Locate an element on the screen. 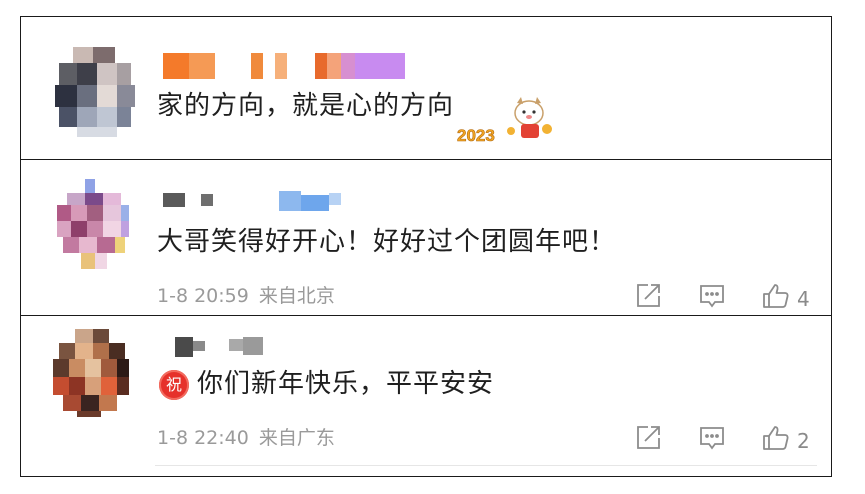 This screenshot has width=865, height=494. comment-timestamp: 1-8 20:59 is located at coordinates (203, 296).